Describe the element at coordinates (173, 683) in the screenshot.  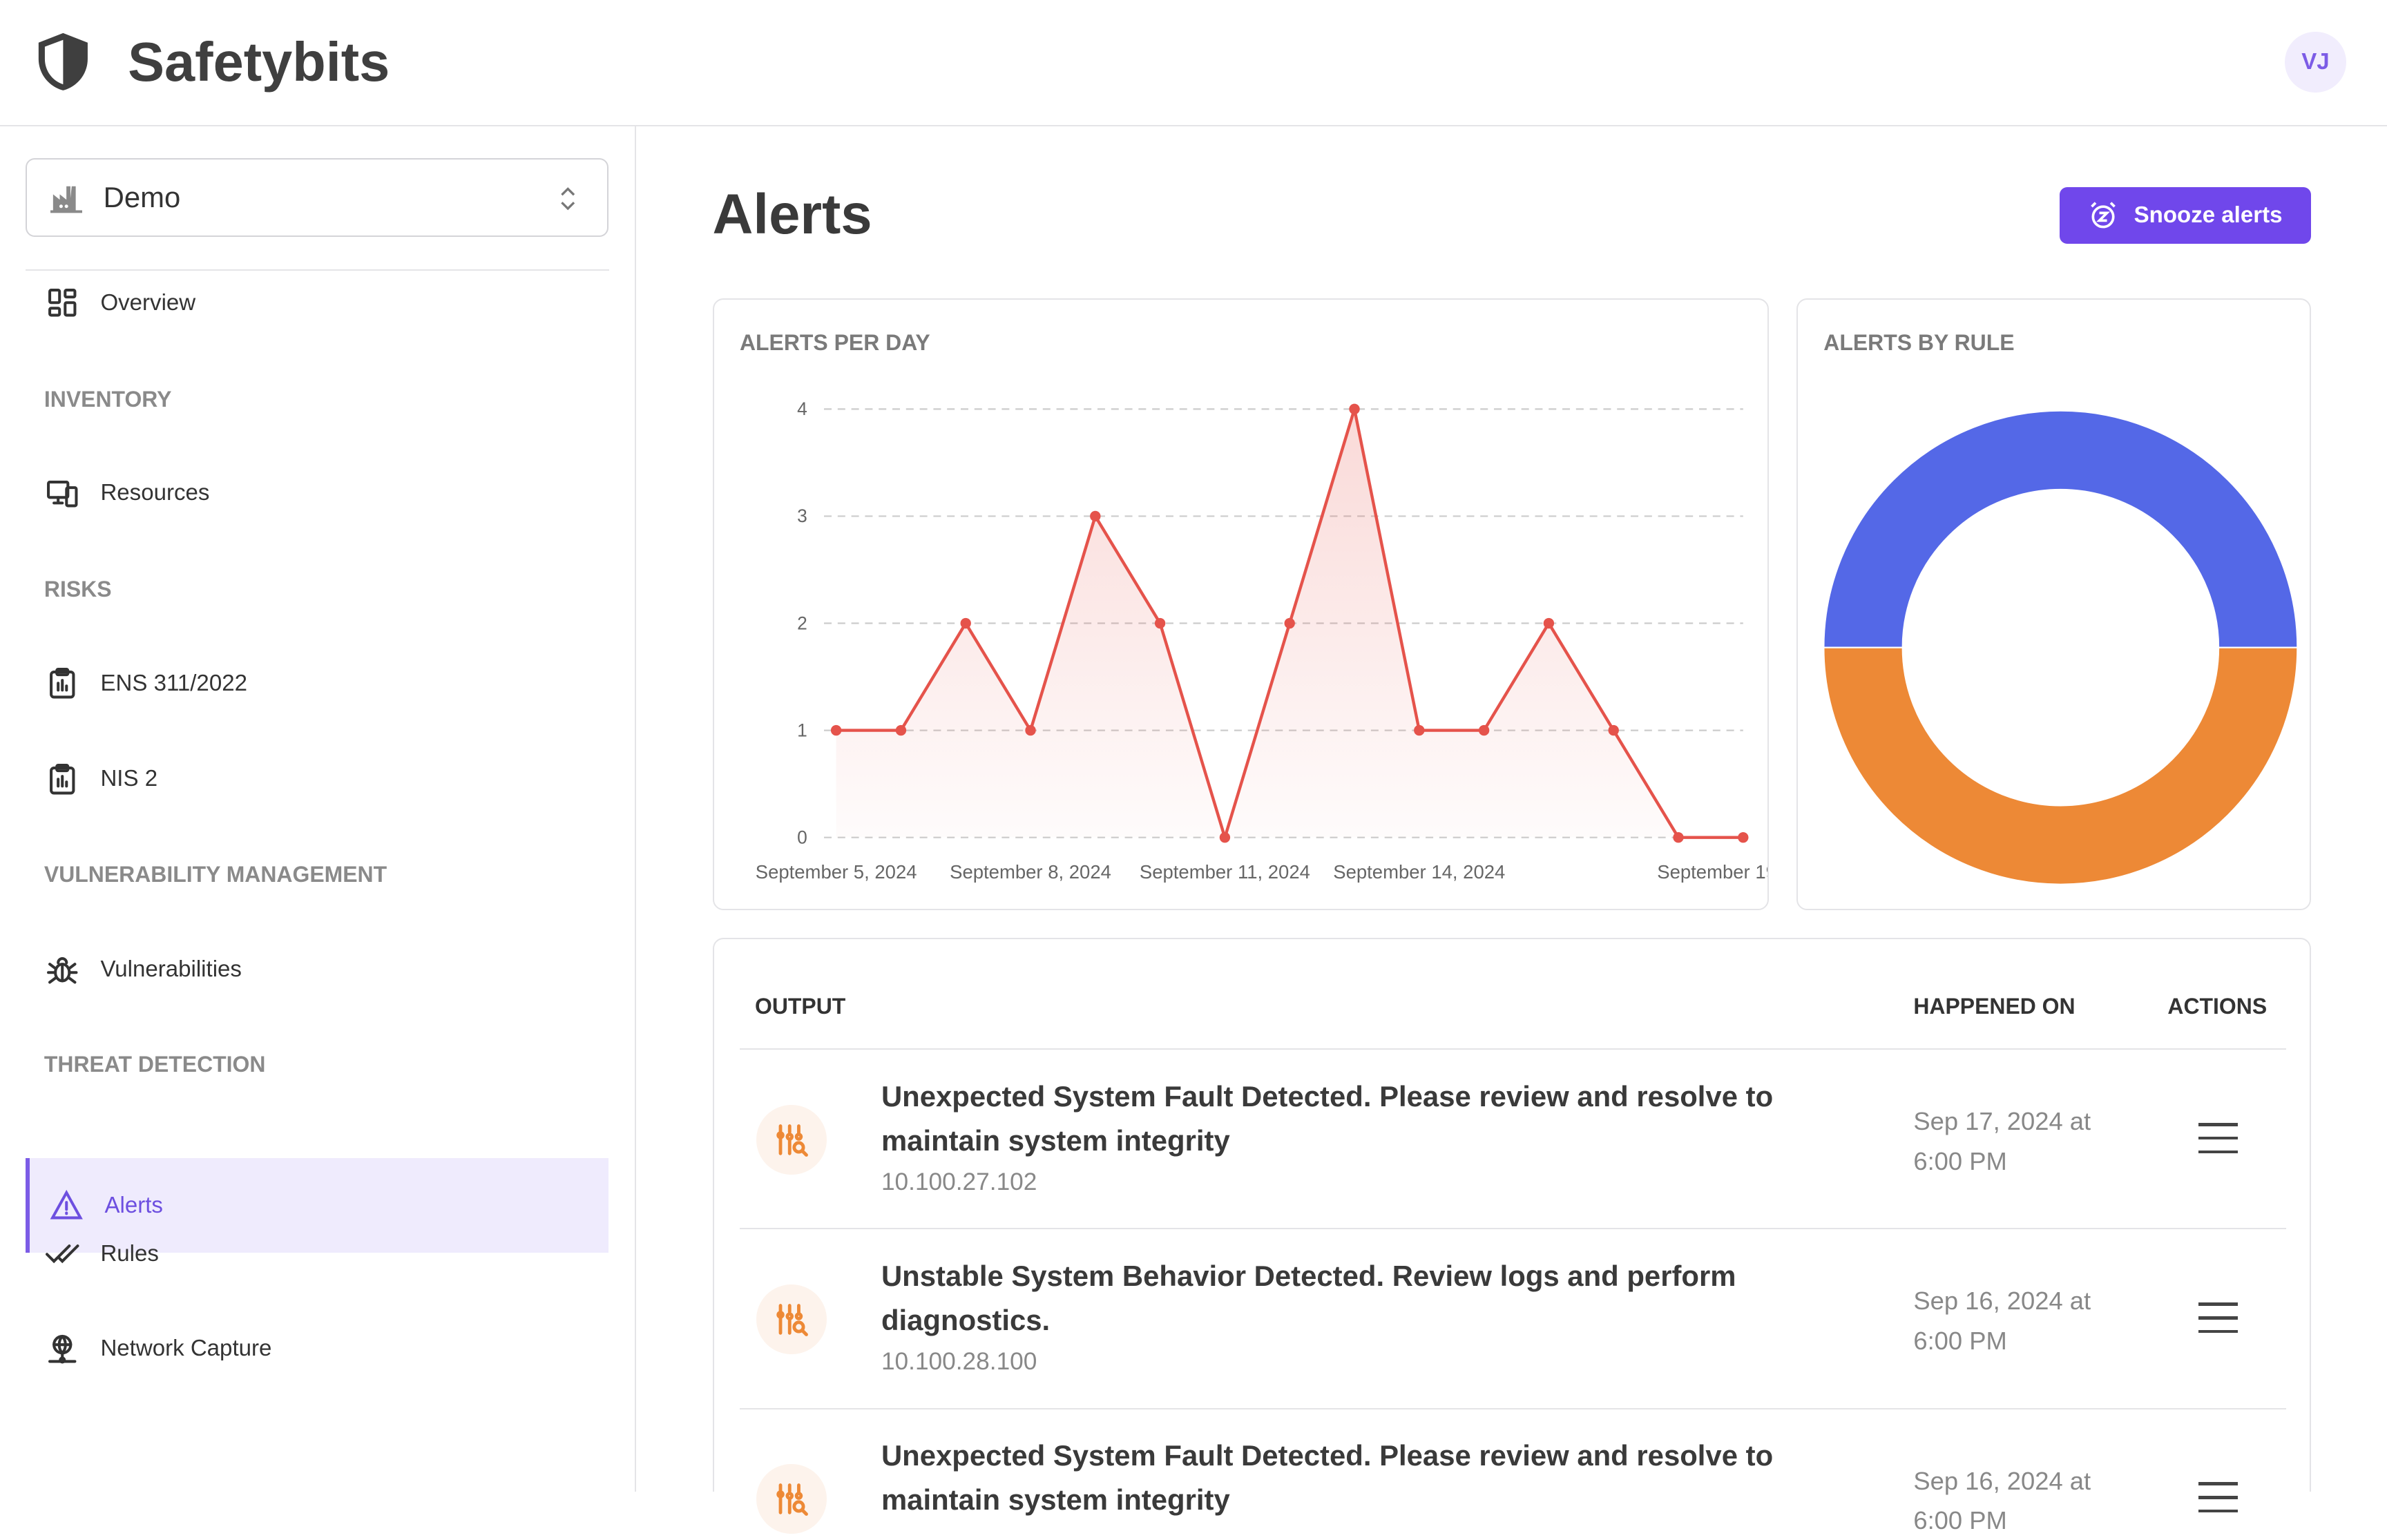
I see `sidebar-item-label: ENS 311/2022` at that location.